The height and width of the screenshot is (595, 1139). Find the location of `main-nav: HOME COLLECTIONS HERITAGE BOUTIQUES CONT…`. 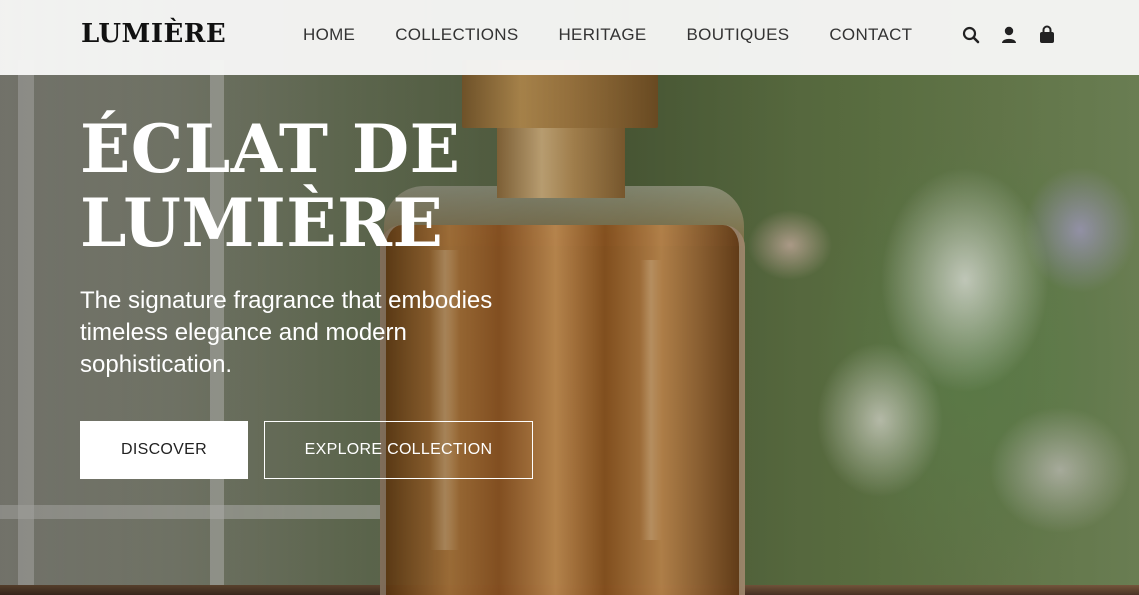

main-nav: HOME COLLECTIONS HERITAGE BOUTIQUES CONT… is located at coordinates (607, 35).